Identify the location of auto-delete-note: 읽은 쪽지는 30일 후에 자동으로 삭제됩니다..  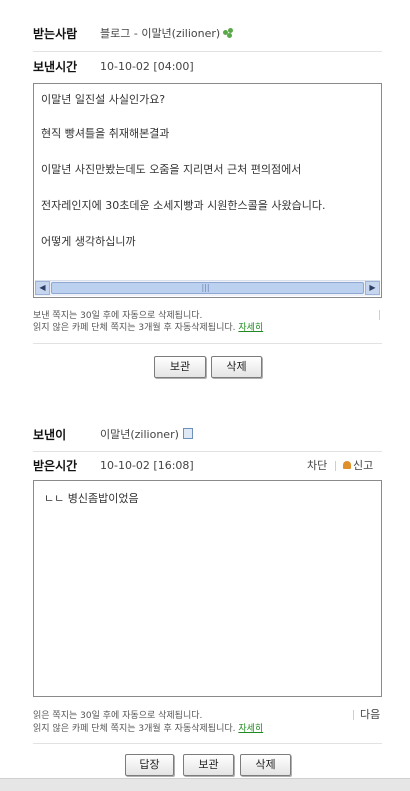
(118, 716).